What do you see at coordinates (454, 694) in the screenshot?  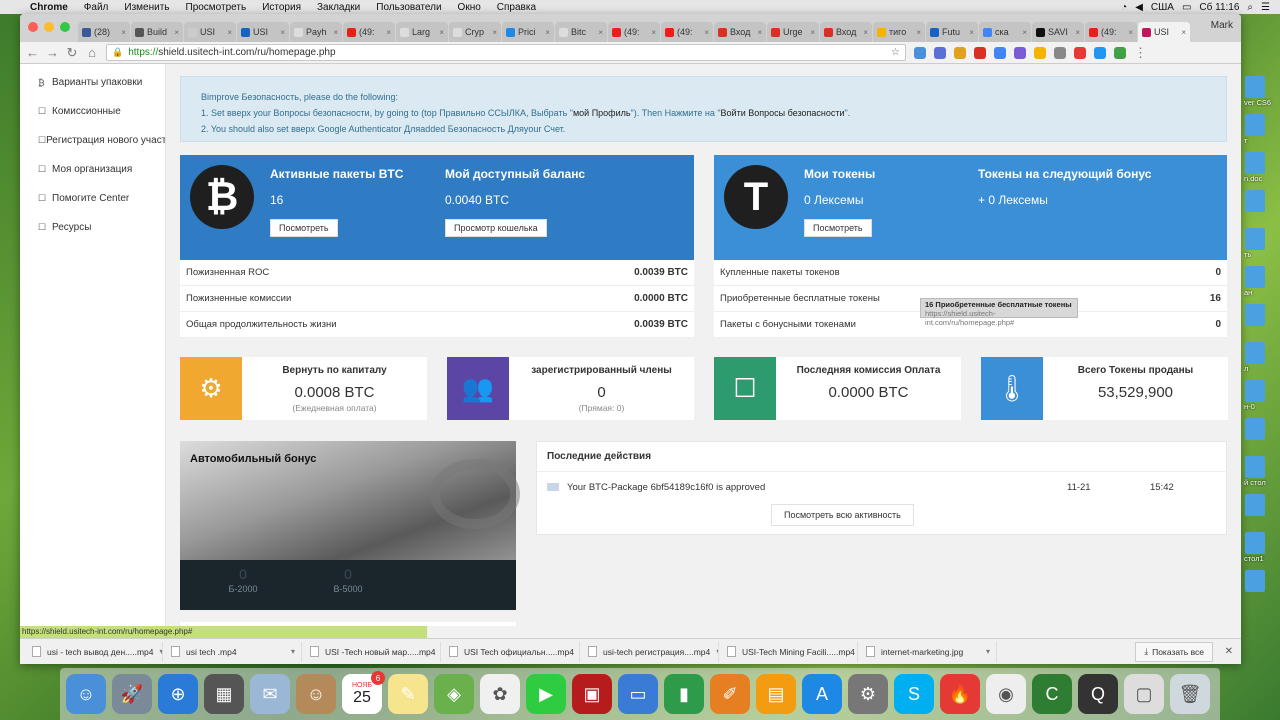 I see `maps-icon: ◈` at bounding box center [454, 694].